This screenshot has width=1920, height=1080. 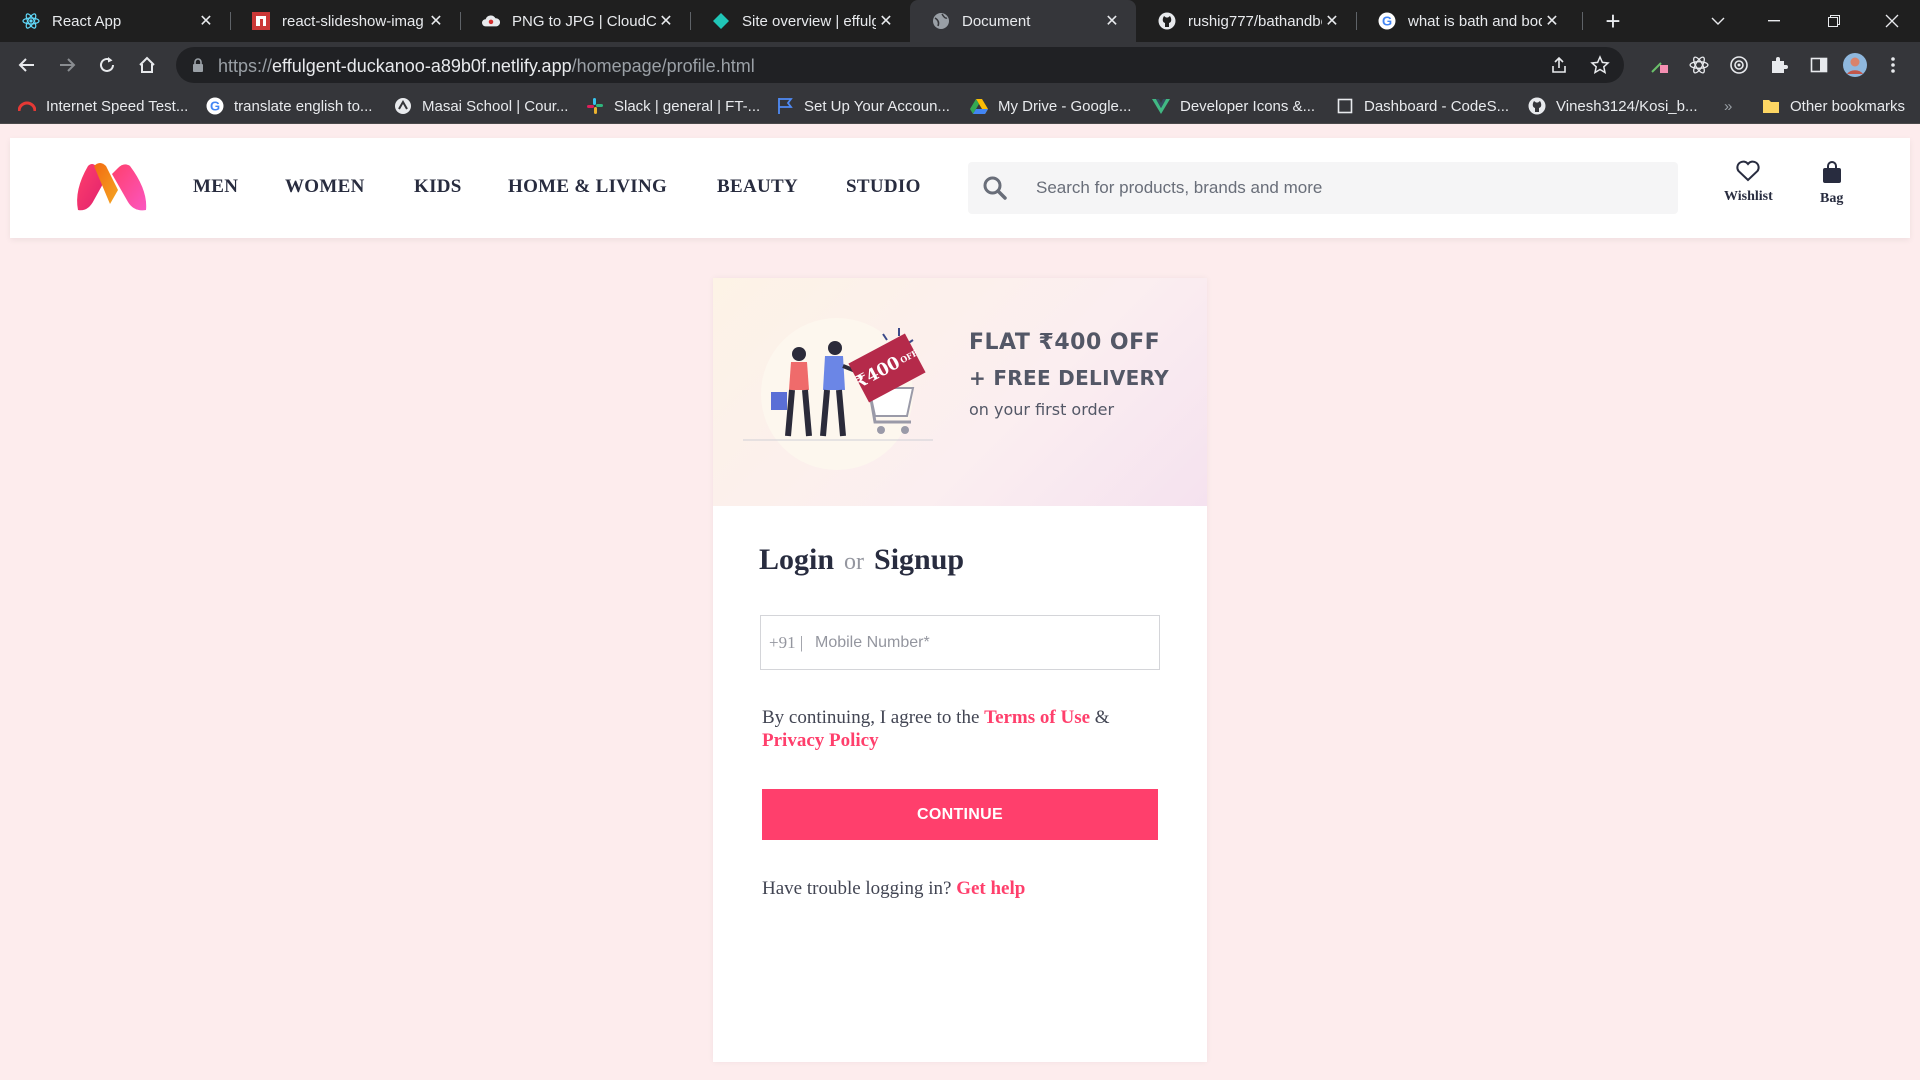 I want to click on new-tab-button: +, so click(x=1613, y=21).